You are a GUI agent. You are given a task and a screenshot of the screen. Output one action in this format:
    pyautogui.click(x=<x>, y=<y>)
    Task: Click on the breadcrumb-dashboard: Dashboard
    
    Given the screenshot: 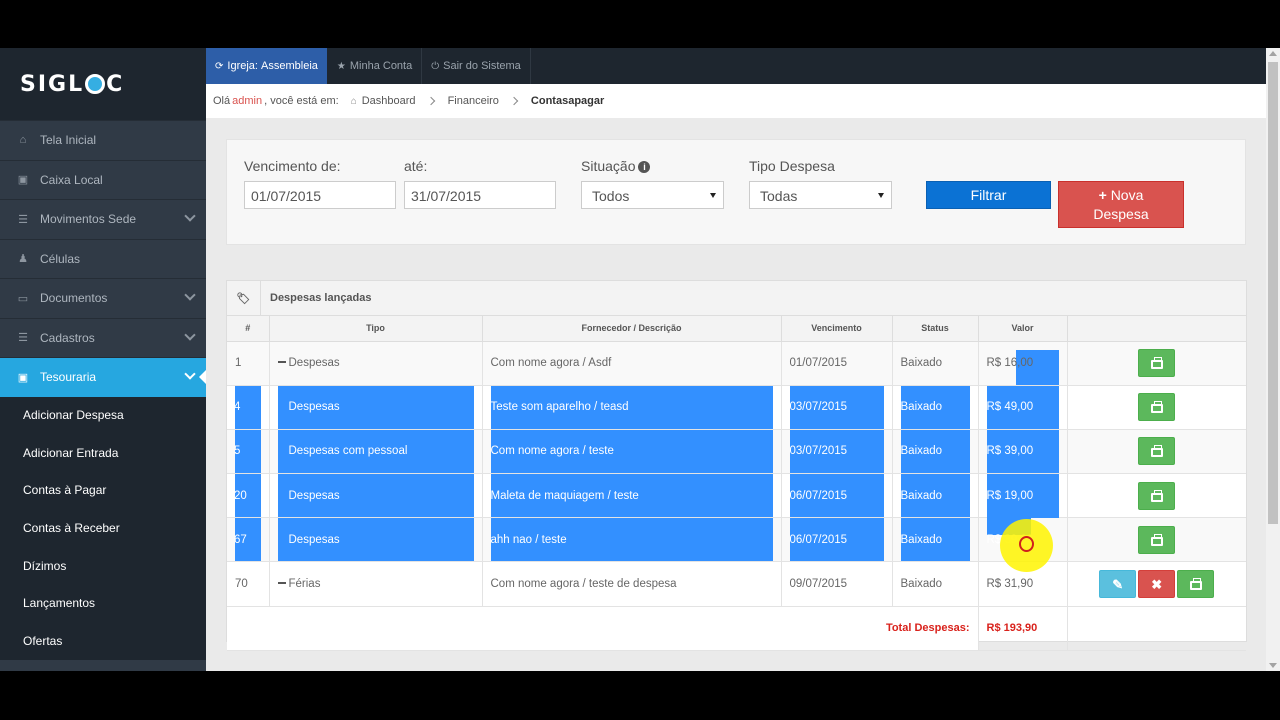 What is the action you would take?
    pyautogui.click(x=389, y=101)
    